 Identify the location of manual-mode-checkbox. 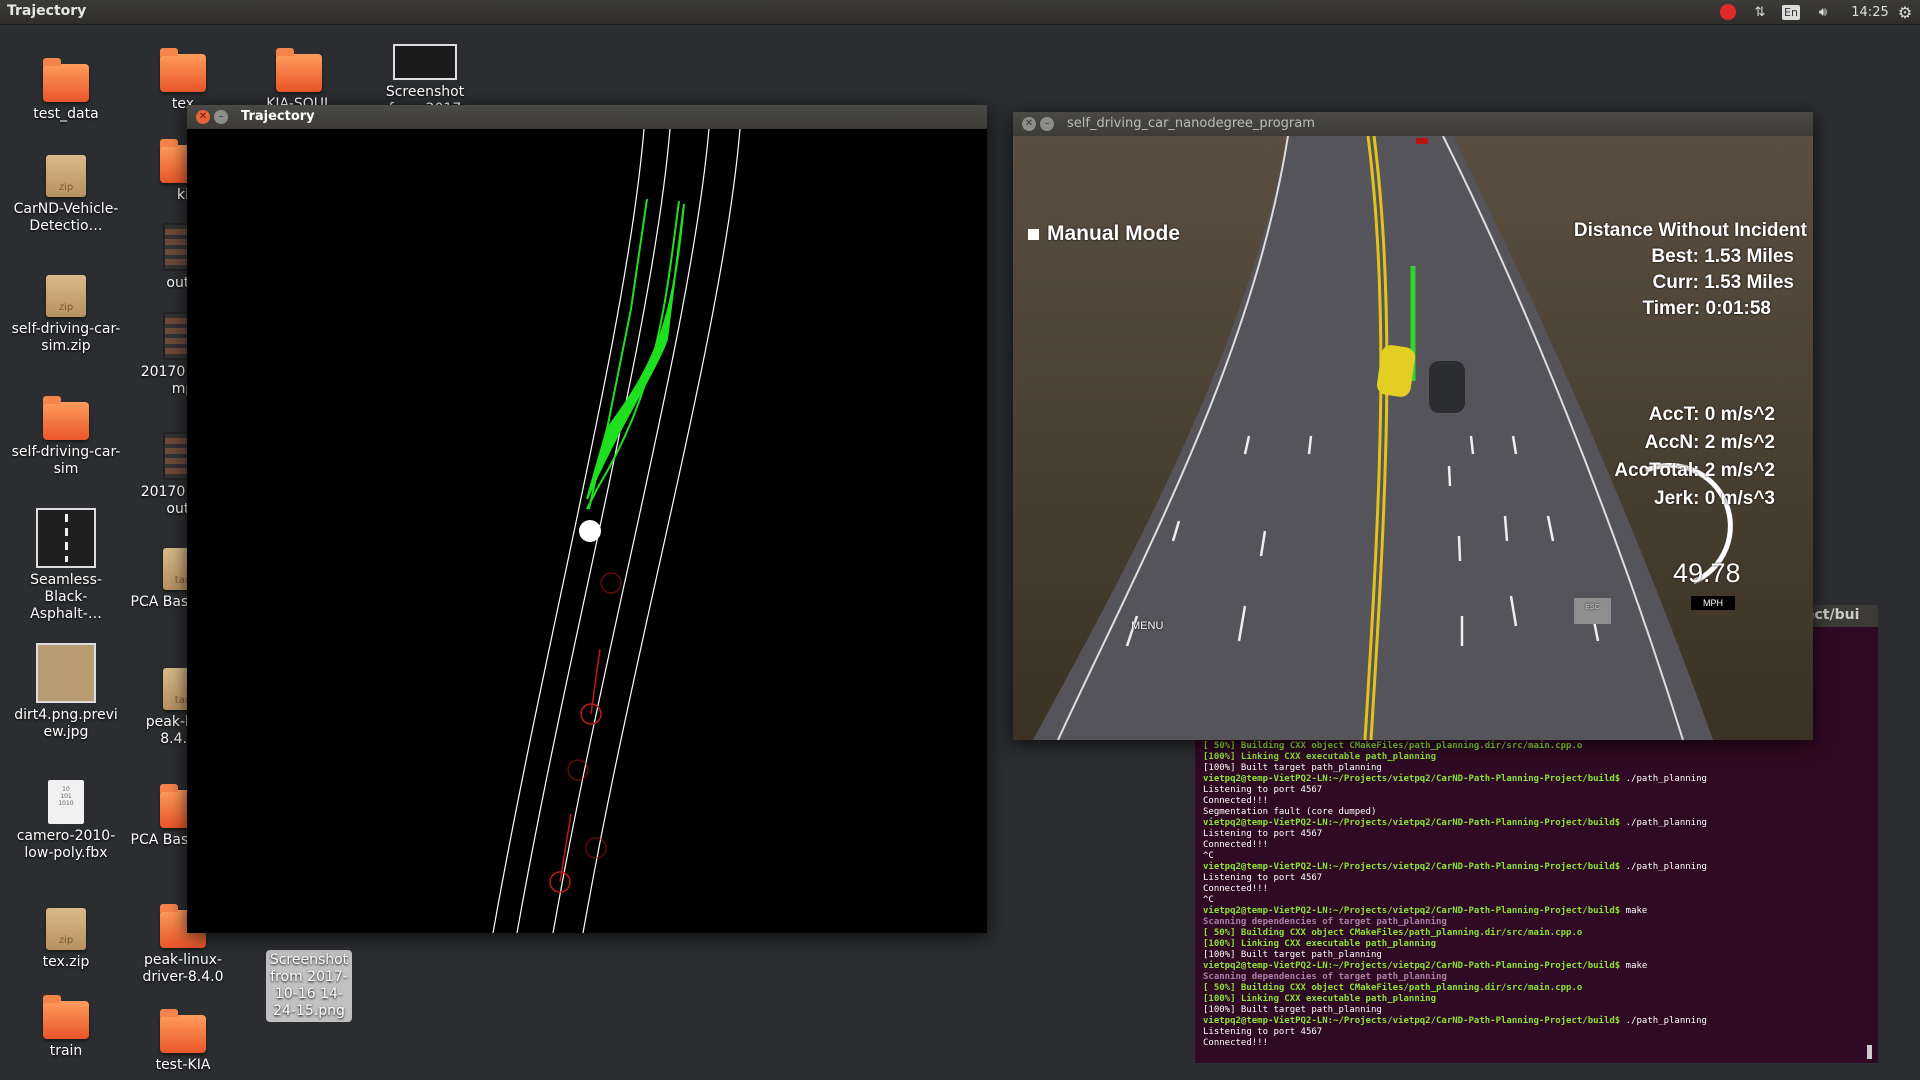
(1033, 234).